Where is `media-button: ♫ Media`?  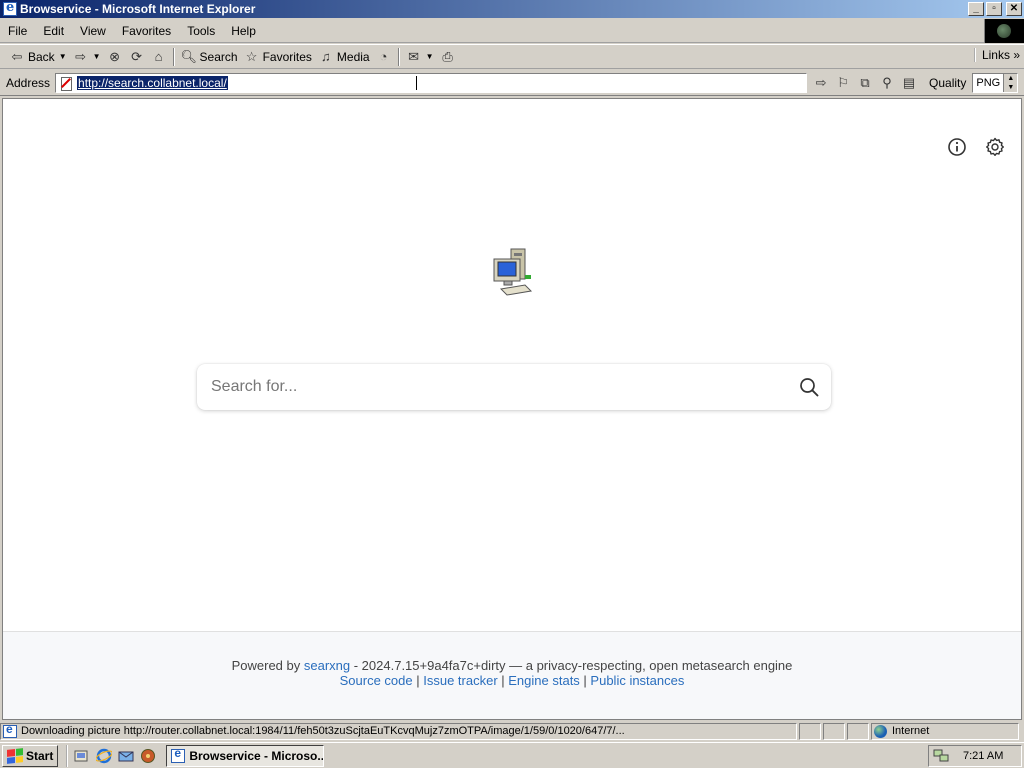 media-button: ♫ Media is located at coordinates (344, 57).